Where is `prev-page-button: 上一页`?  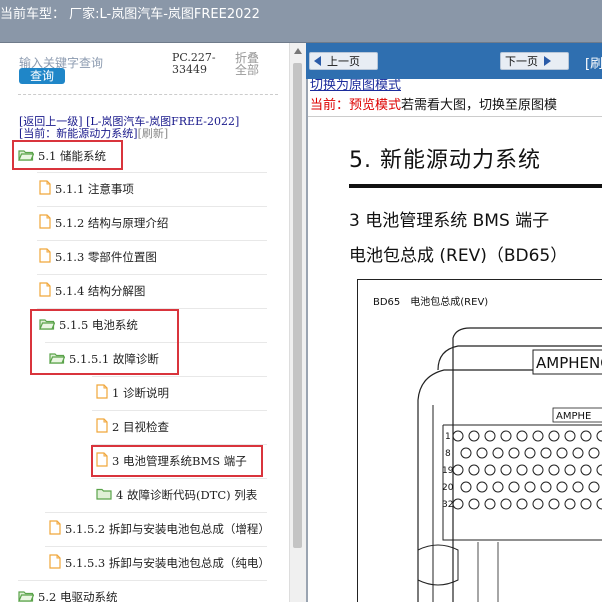 prev-page-button: 上一页 is located at coordinates (343, 61).